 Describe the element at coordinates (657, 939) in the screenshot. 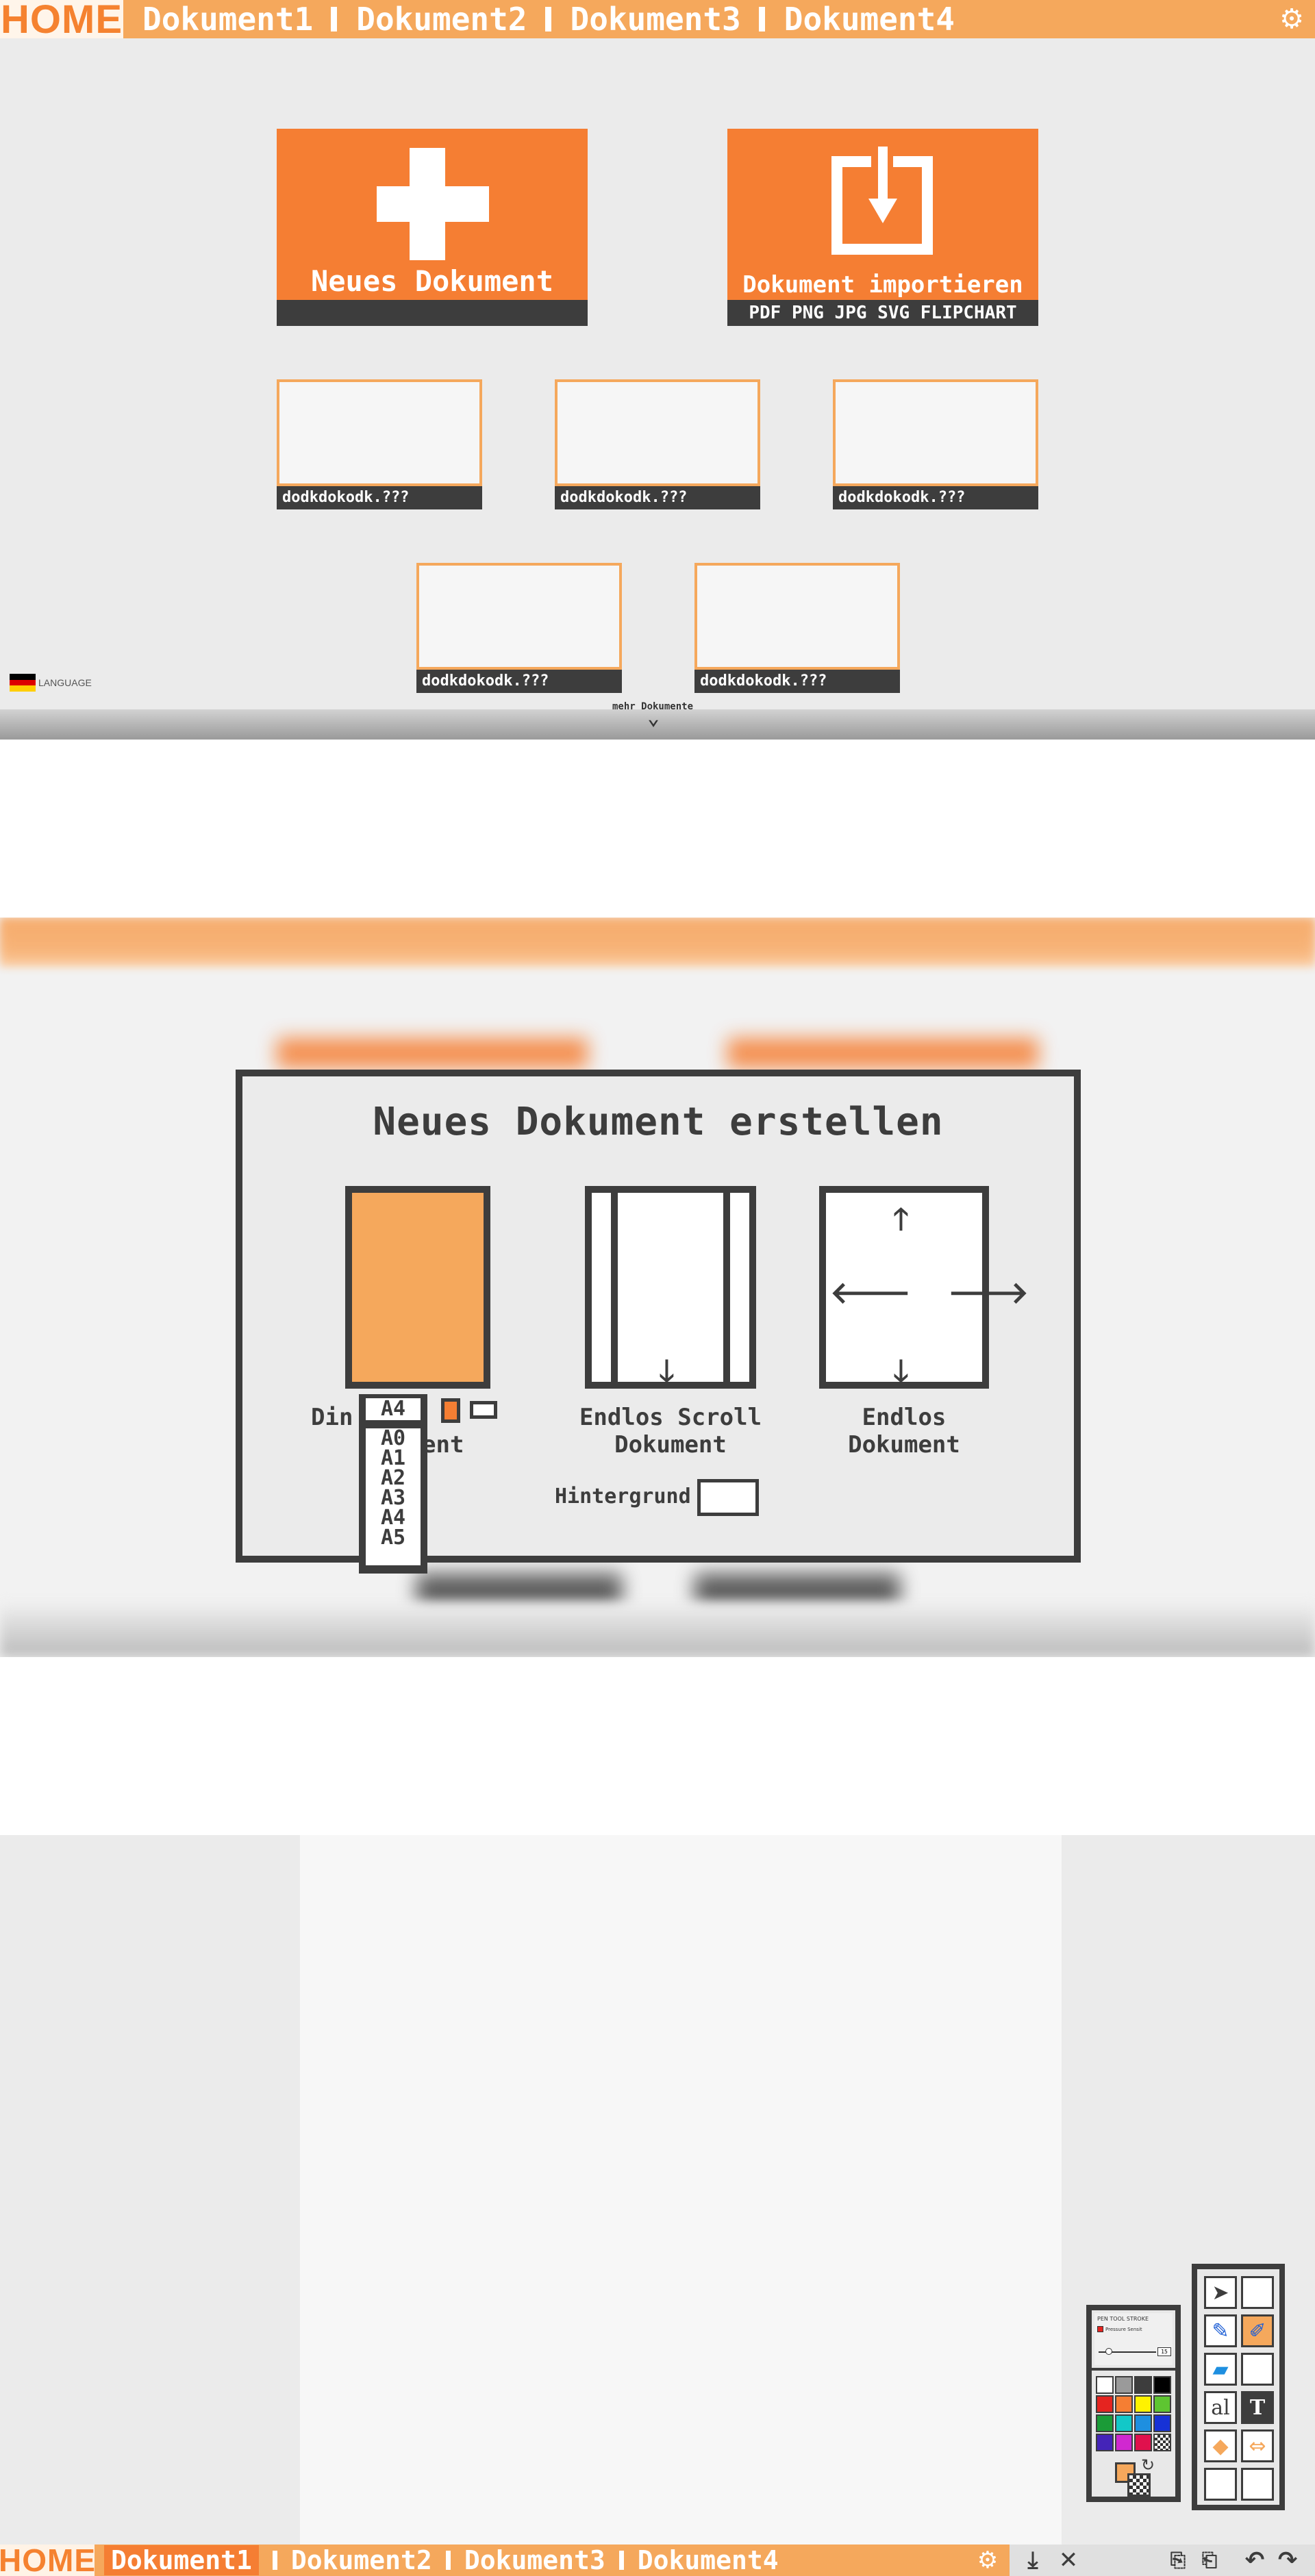

I see `blurred-tab-bar-overlay` at that location.